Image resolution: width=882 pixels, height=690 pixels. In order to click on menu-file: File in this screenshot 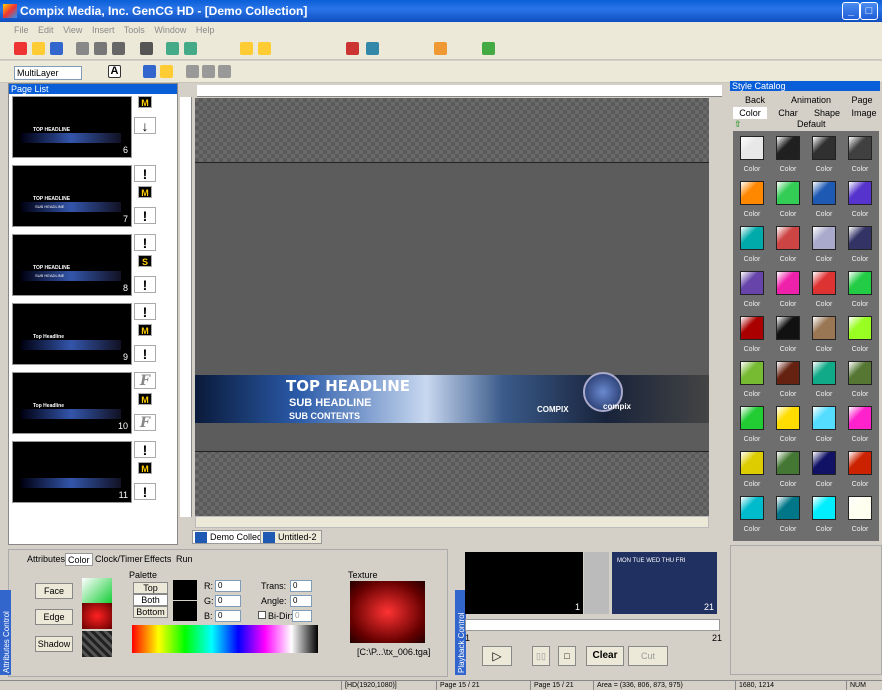, I will do `click(21, 30)`.